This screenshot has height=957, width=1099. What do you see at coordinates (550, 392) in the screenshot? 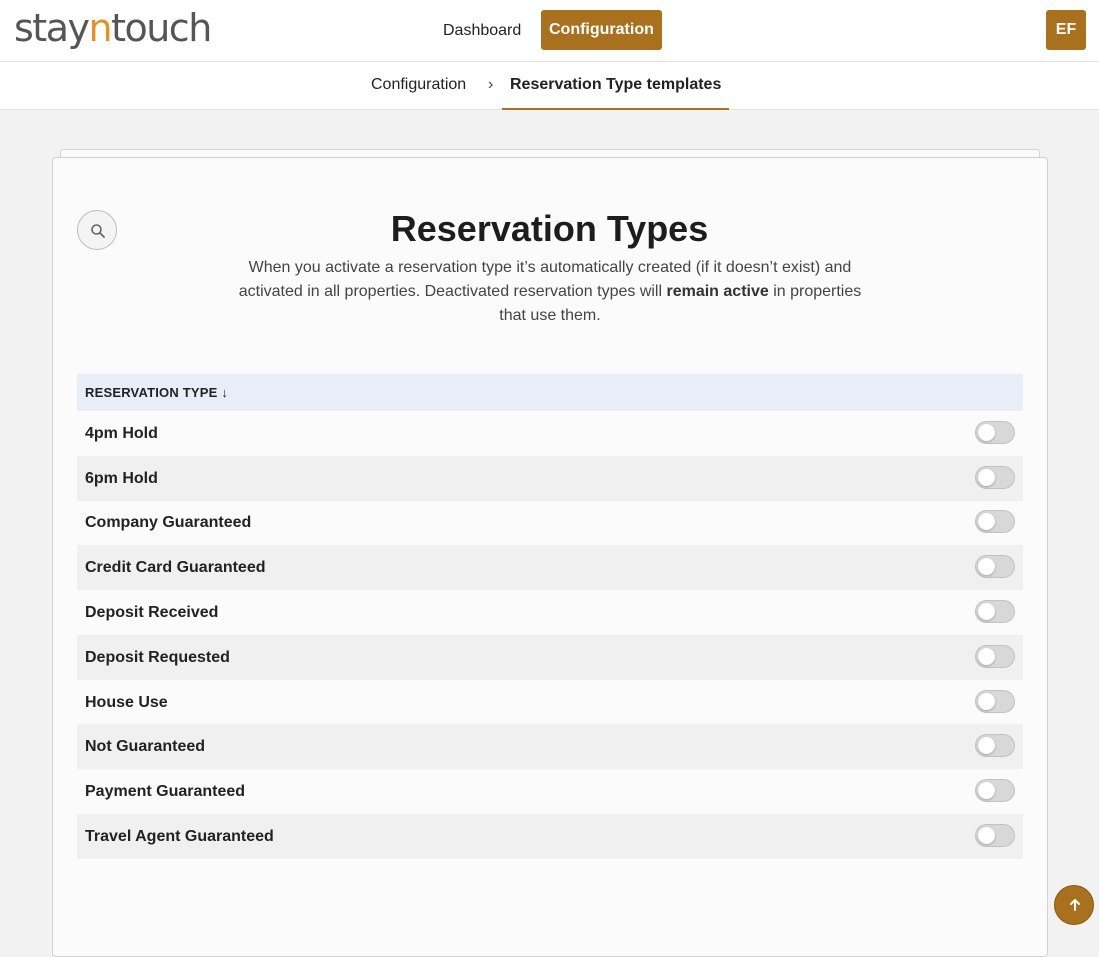
I see `table-header: RESERVATION TYPE ↓` at bounding box center [550, 392].